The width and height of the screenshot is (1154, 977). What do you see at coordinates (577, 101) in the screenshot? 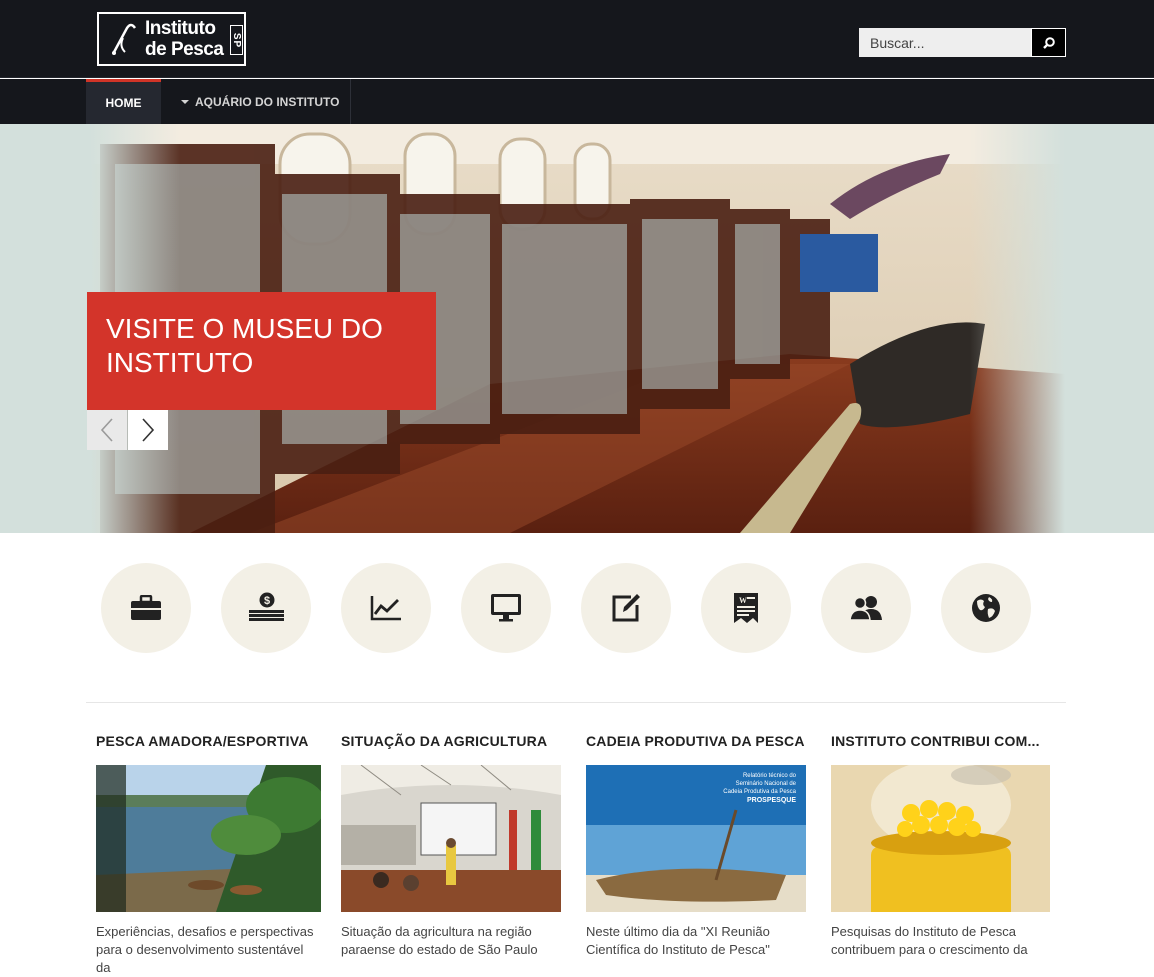
I see `main-nav: HOME AQUÁRIO DO INSTITUTO` at bounding box center [577, 101].